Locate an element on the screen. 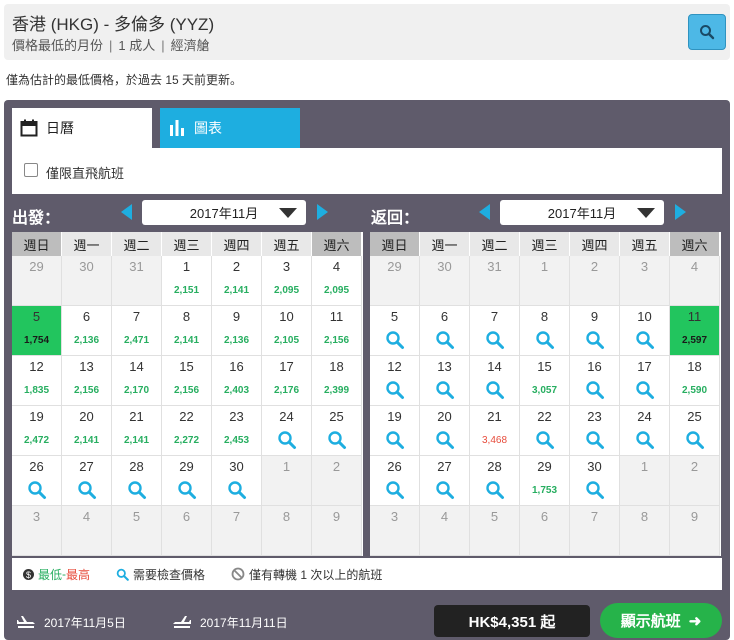 This screenshot has width=734, height=640. direct-only-checkbox is located at coordinates (31, 170).